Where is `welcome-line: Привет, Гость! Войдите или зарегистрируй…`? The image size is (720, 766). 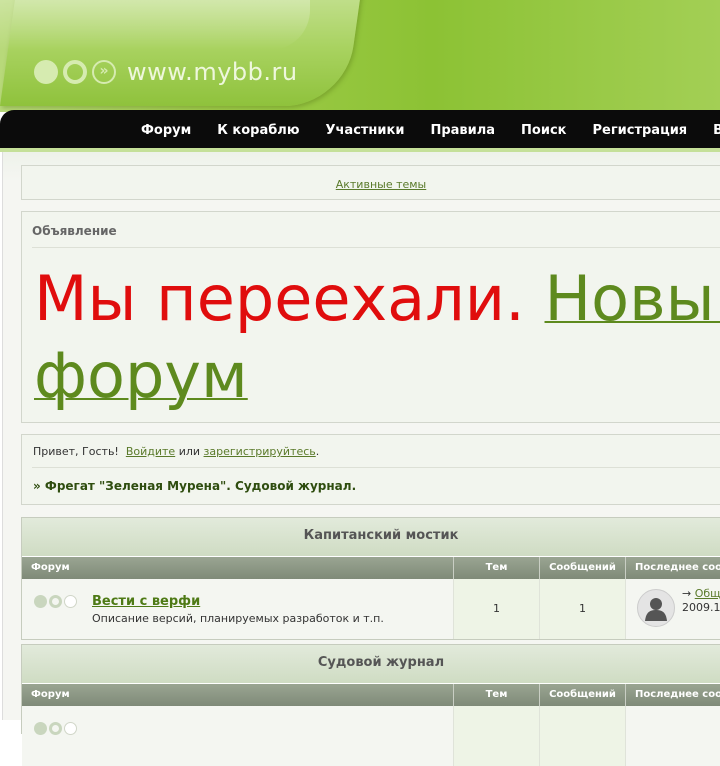 welcome-line: Привет, Гость! Войдите или зарегистрируй… is located at coordinates (176, 451).